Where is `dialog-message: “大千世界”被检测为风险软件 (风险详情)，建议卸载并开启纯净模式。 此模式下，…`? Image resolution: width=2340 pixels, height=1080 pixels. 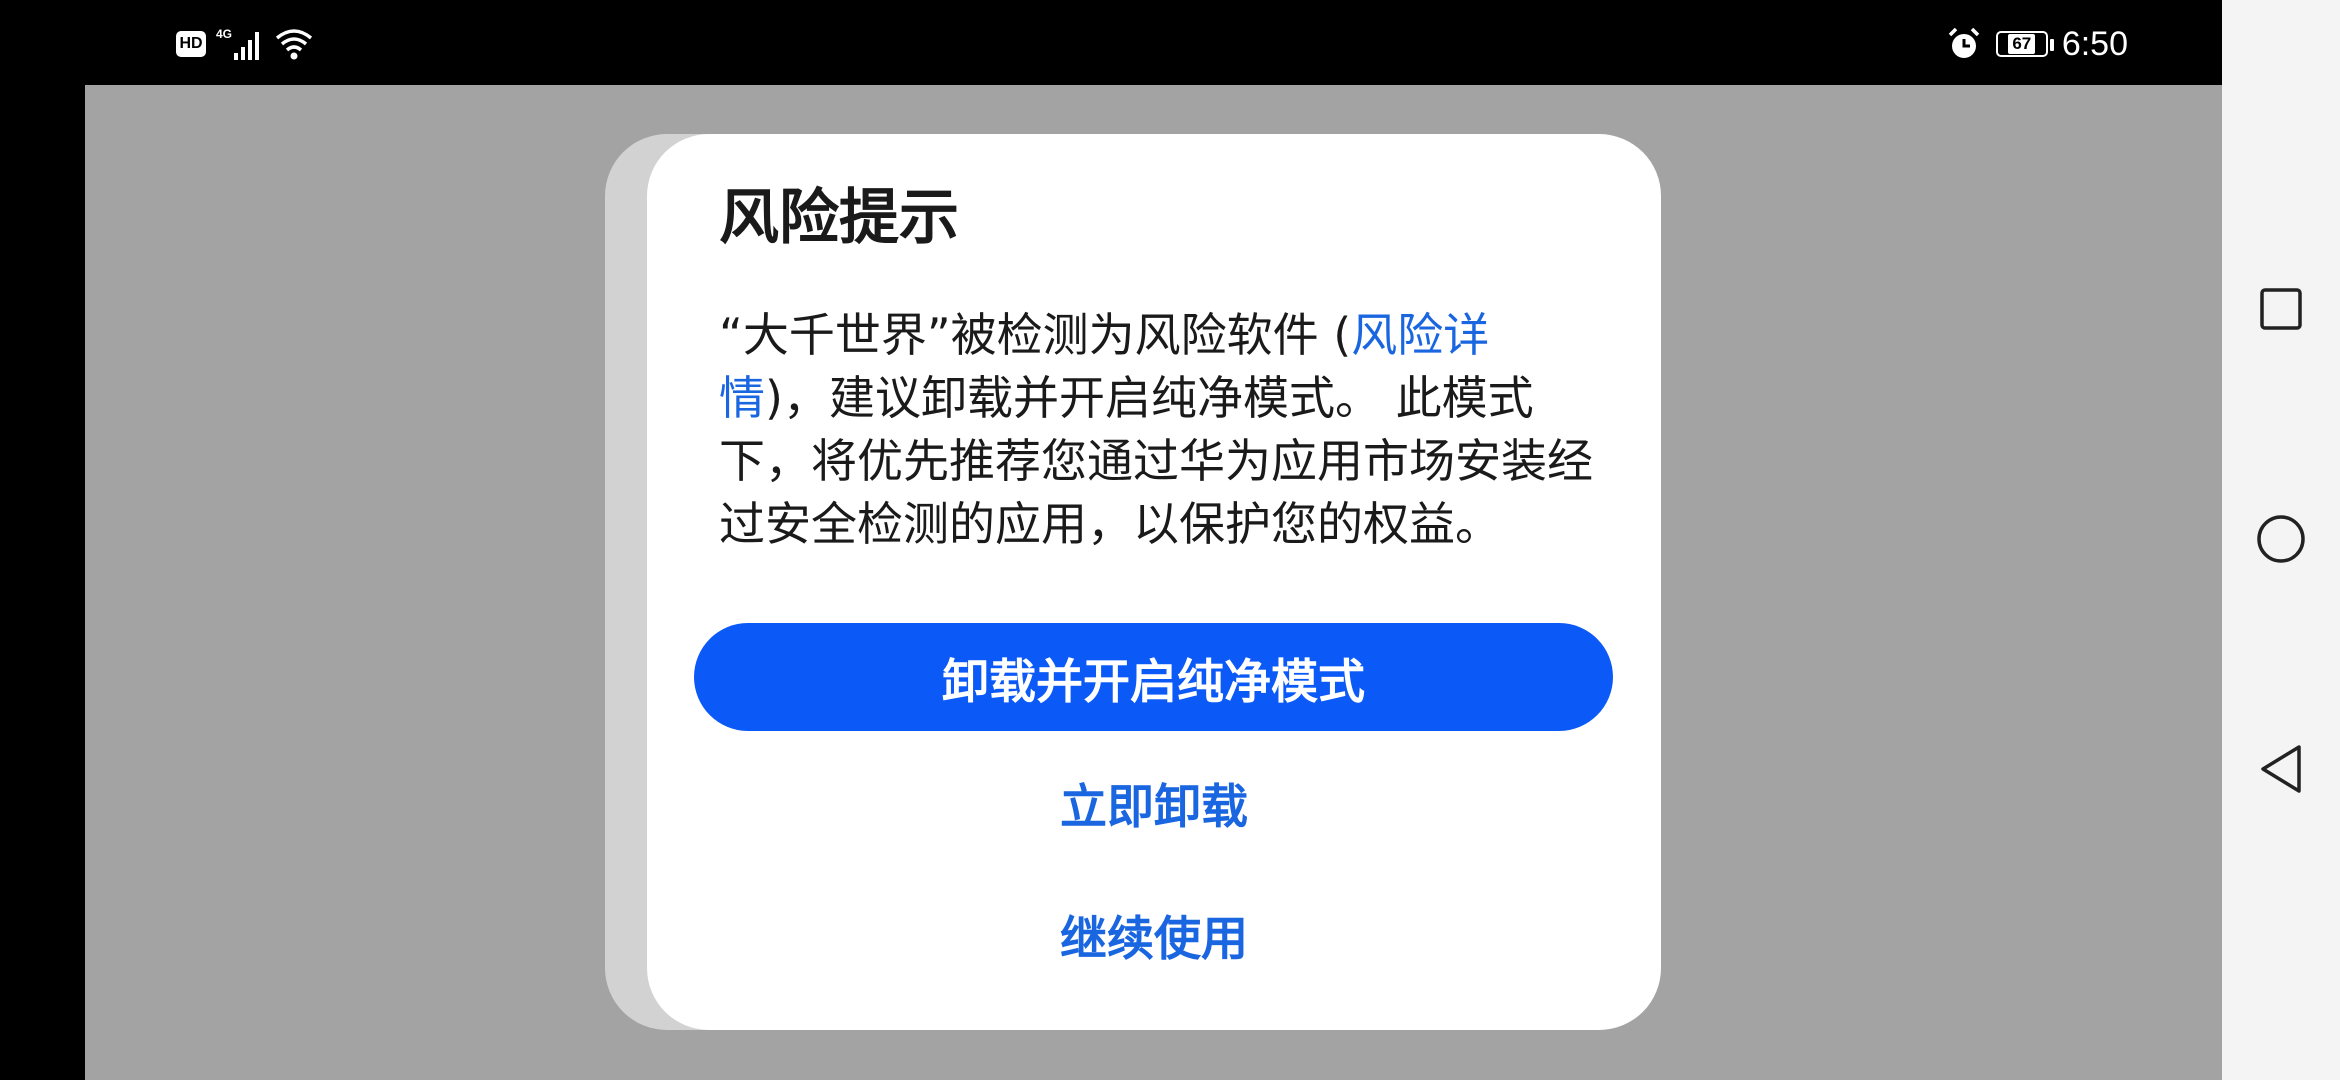
dialog-message: “大千世界”被检测为风险软件 (风险详情)，建议卸载并开启纯净模式。 此模式下，… is located at coordinates (1159, 430).